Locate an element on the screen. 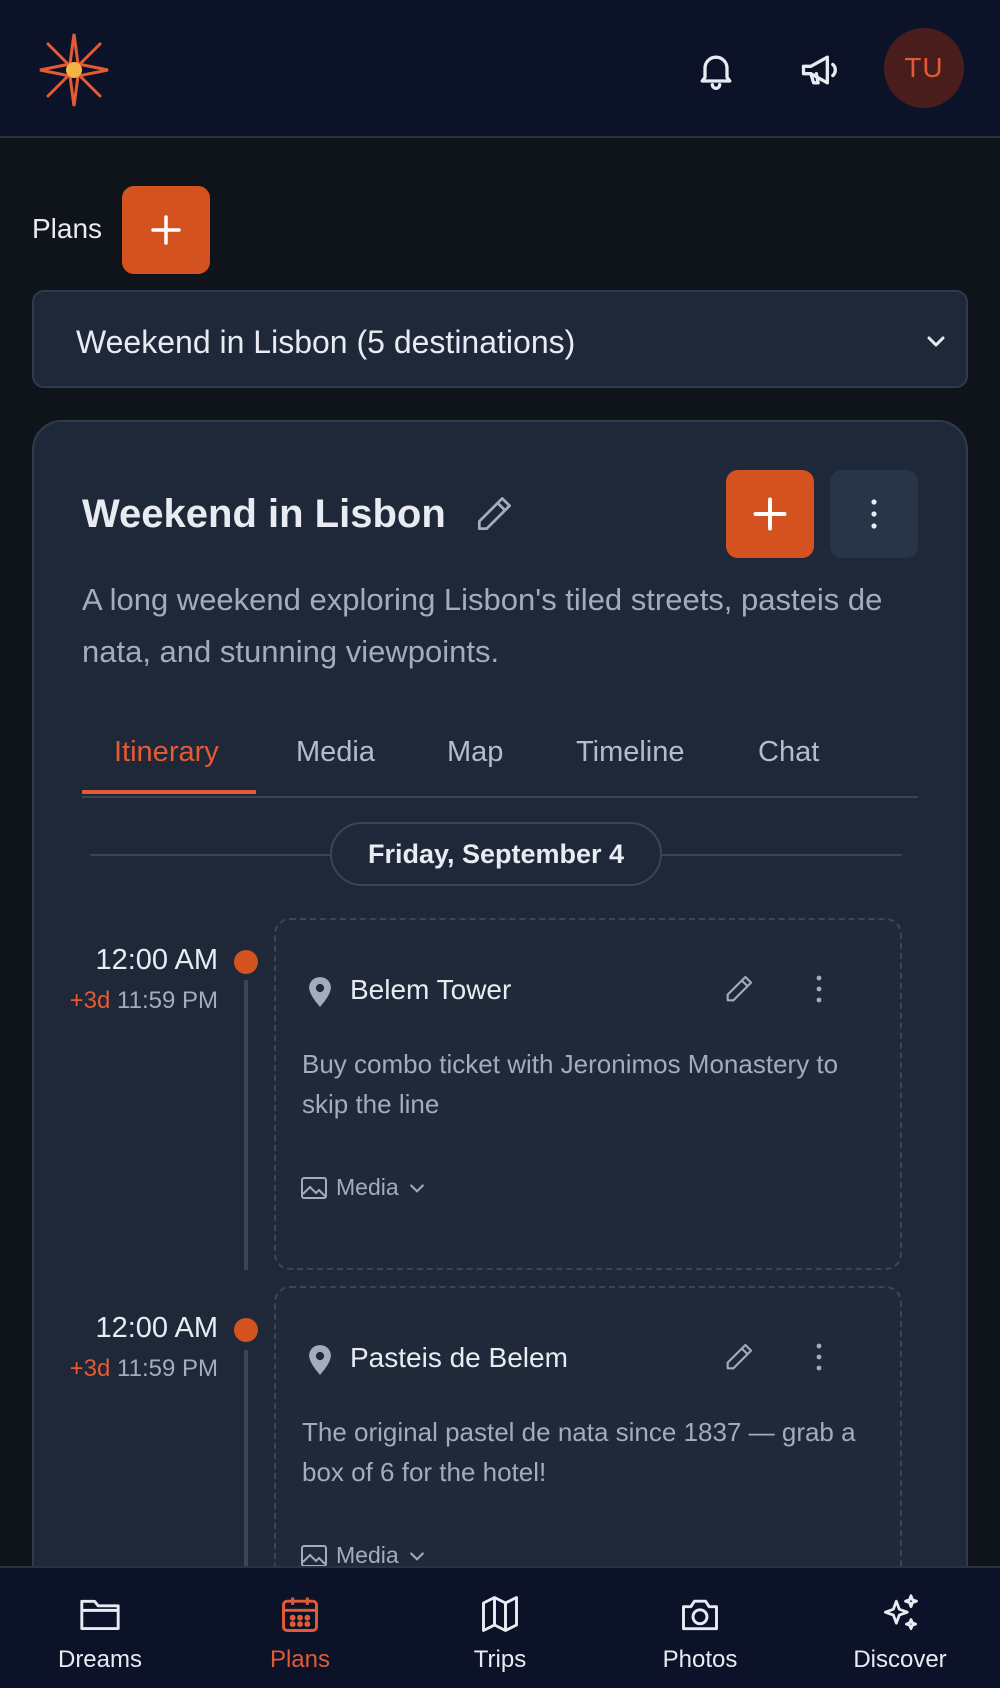 The height and width of the screenshot is (1688, 1000). more-vertical-icon is located at coordinates (874, 514).